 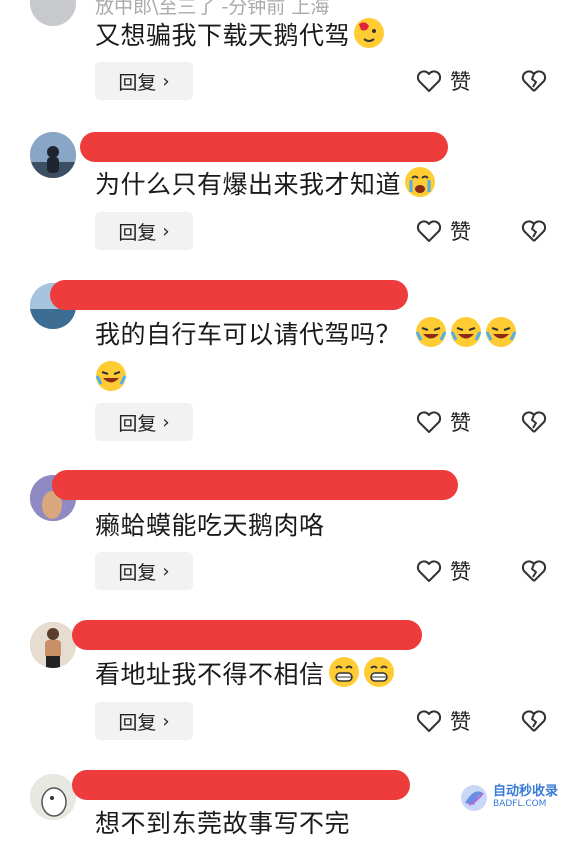 I want to click on watermark-title: 自动秒收录, so click(x=526, y=791).